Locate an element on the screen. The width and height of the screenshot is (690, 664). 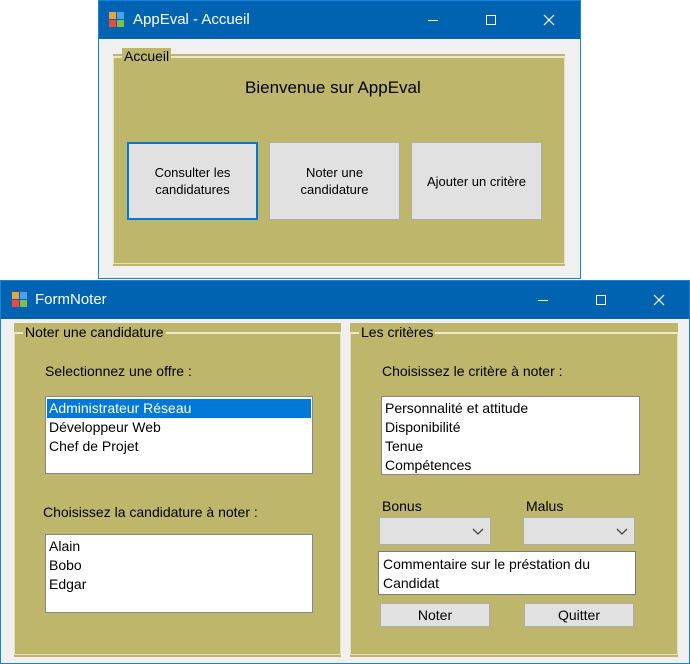
group-title: Les critères is located at coordinates (397, 332).